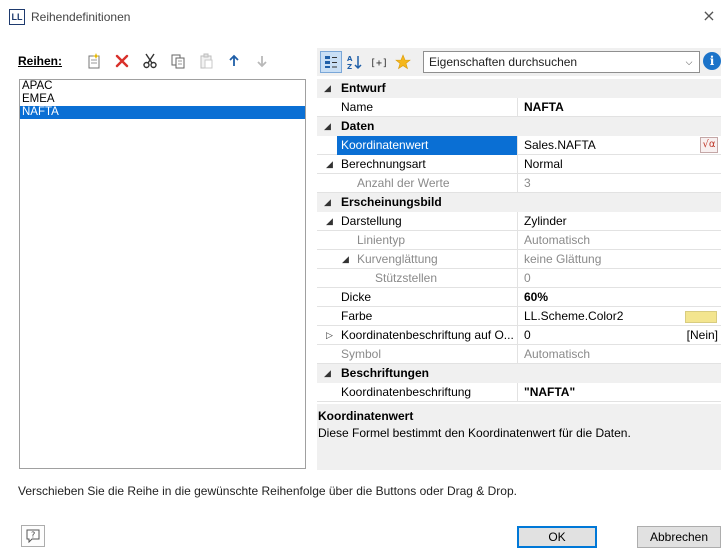 This screenshot has width=726, height=556. Describe the element at coordinates (519, 354) in the screenshot. I see `property-row-symbol: Symbol Automatisch` at that location.